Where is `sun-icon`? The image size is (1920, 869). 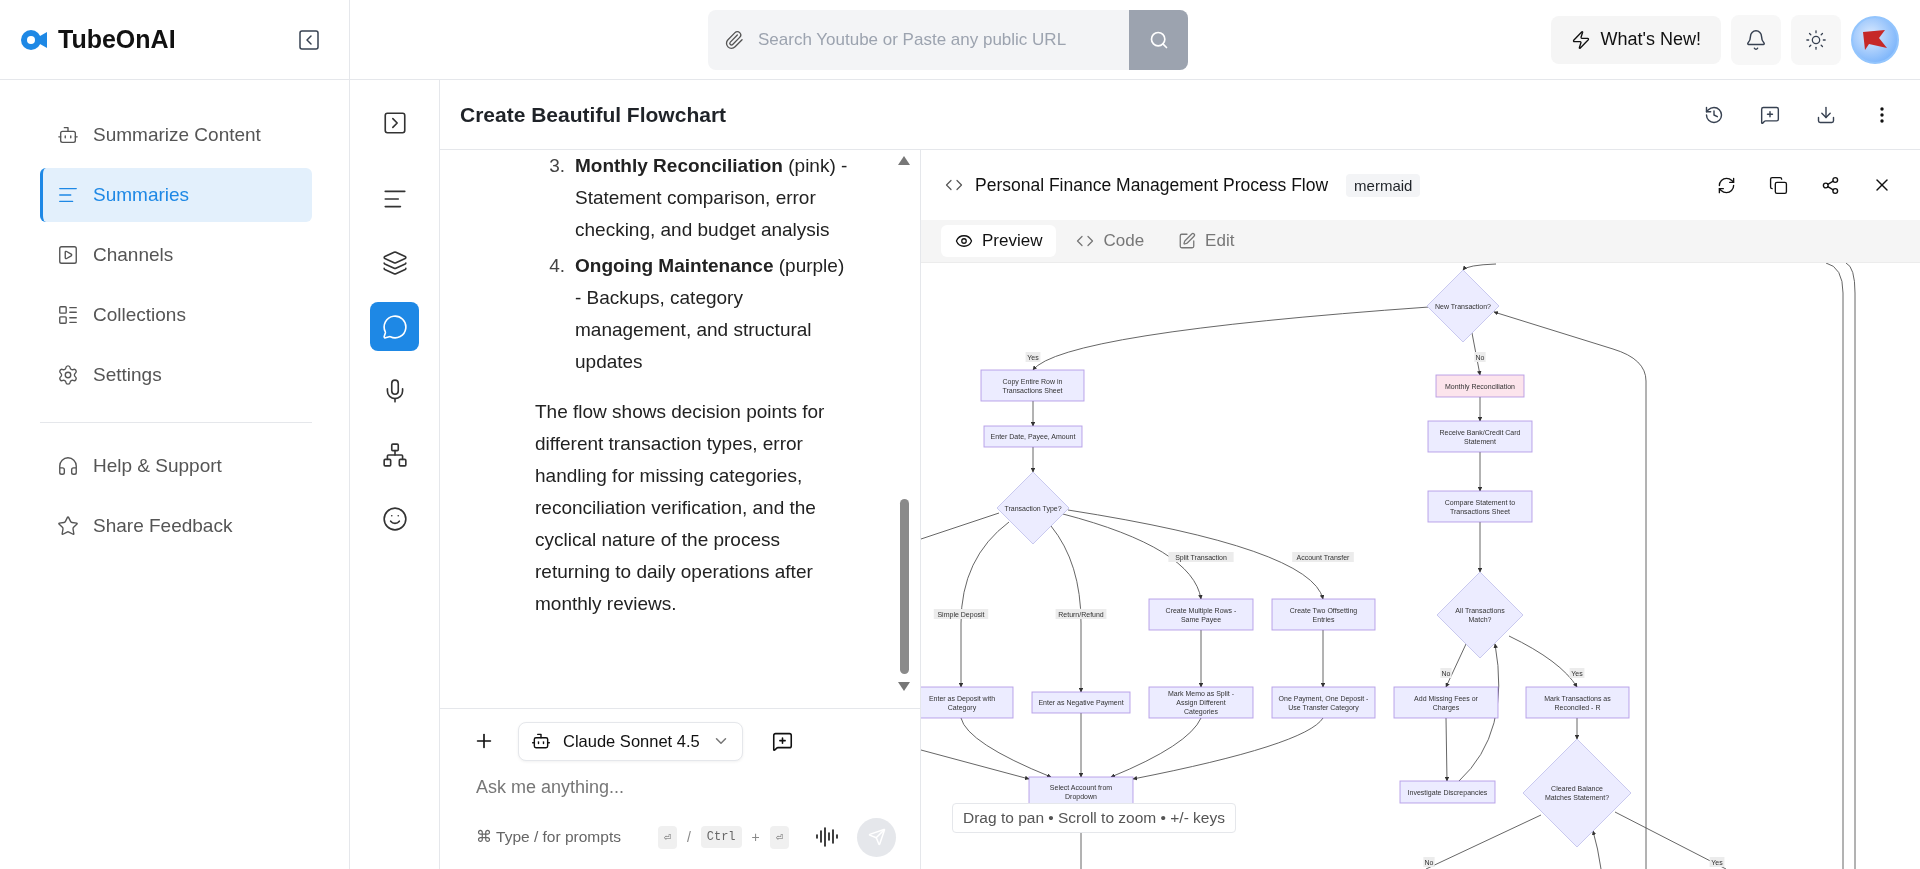 sun-icon is located at coordinates (1816, 39).